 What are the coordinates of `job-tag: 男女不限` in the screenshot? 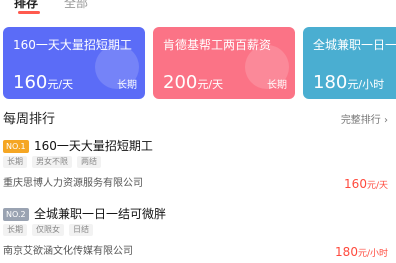 It's located at (52, 162).